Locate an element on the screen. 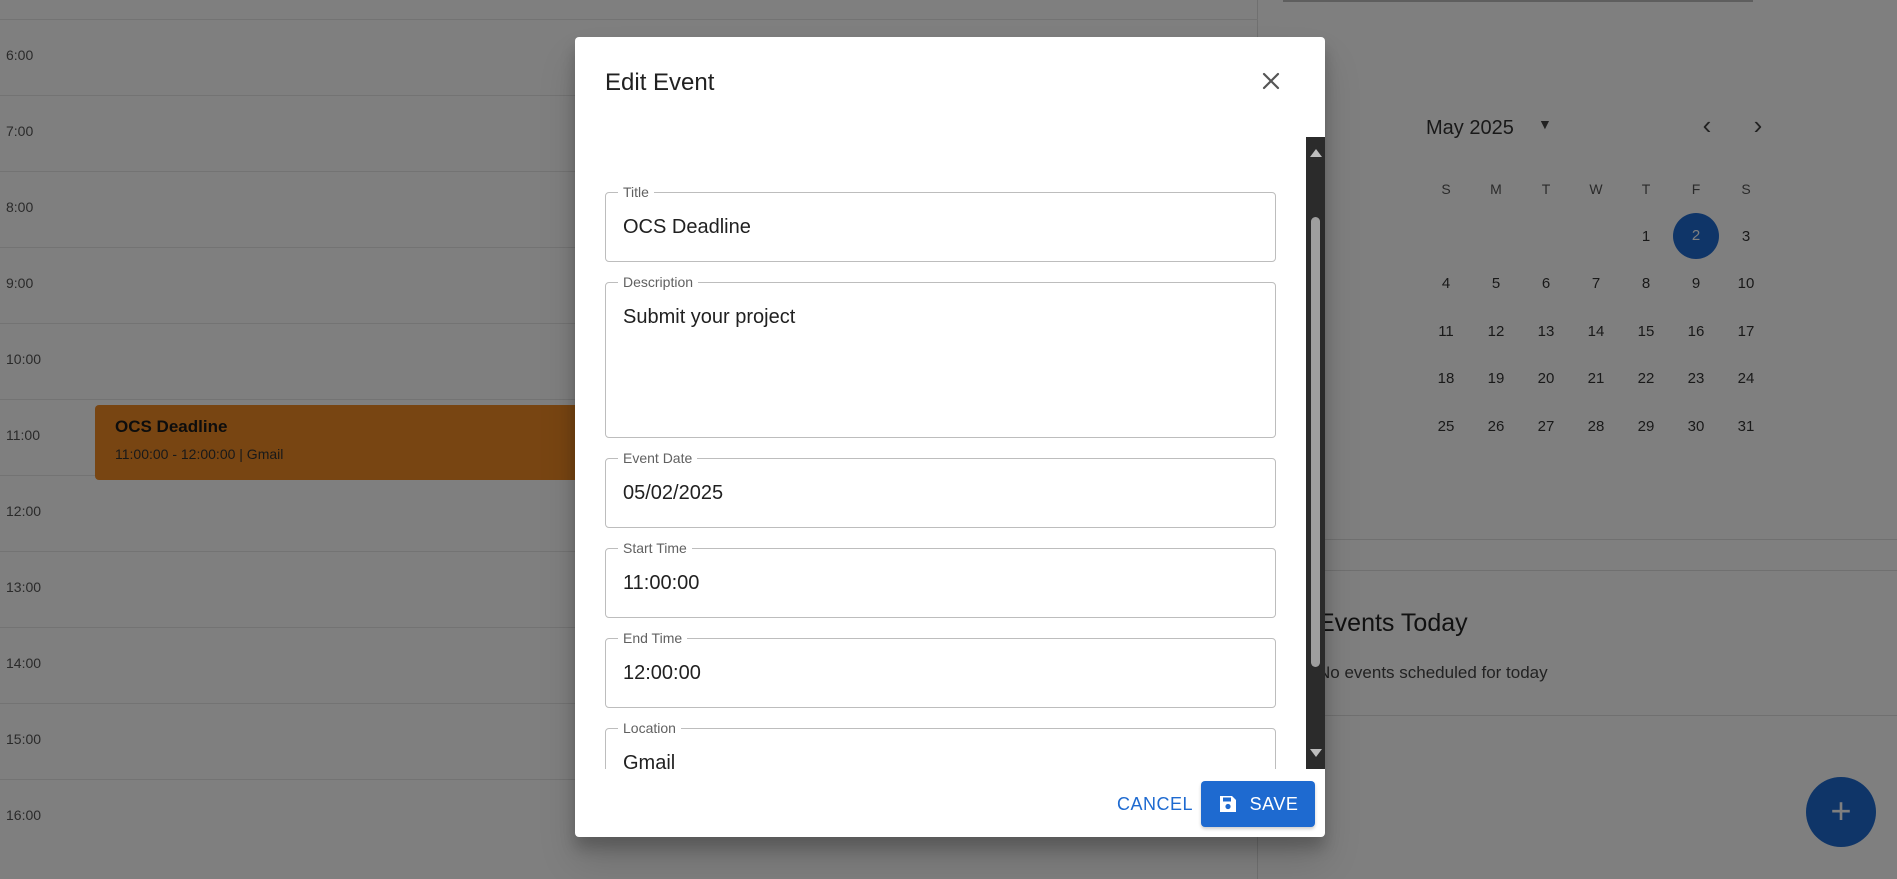  close-button is located at coordinates (1271, 81).